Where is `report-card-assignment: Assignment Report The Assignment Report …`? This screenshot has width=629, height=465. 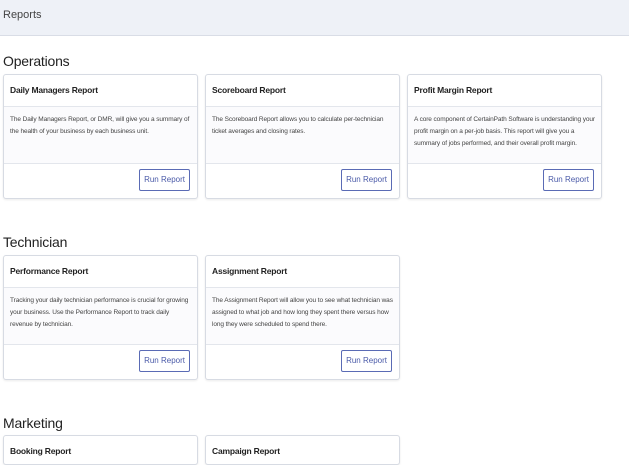 report-card-assignment: Assignment Report The Assignment Report … is located at coordinates (302, 317).